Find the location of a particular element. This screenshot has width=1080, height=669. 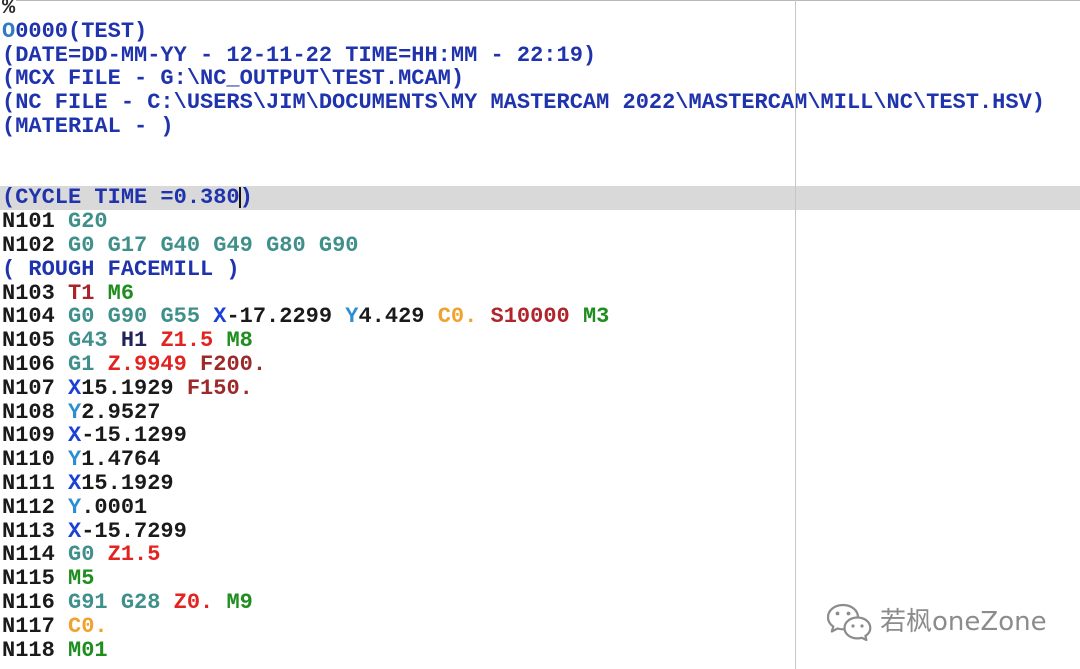

code-line: (MATERIAL - ) is located at coordinates (540, 127).